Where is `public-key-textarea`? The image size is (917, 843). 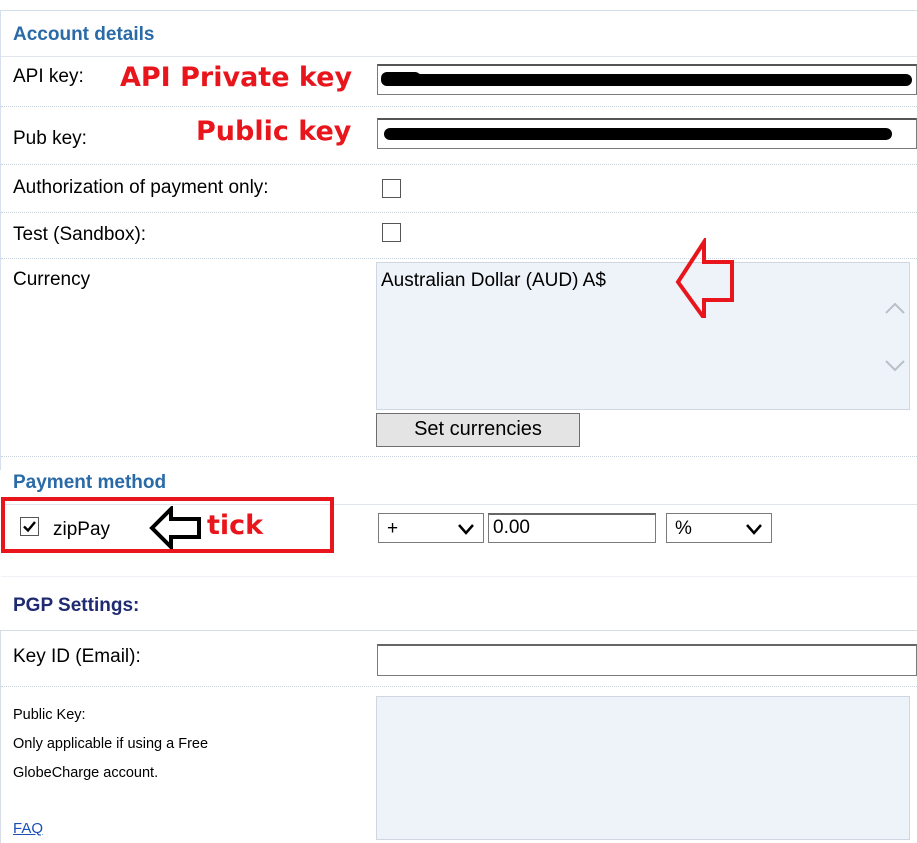 public-key-textarea is located at coordinates (643, 768).